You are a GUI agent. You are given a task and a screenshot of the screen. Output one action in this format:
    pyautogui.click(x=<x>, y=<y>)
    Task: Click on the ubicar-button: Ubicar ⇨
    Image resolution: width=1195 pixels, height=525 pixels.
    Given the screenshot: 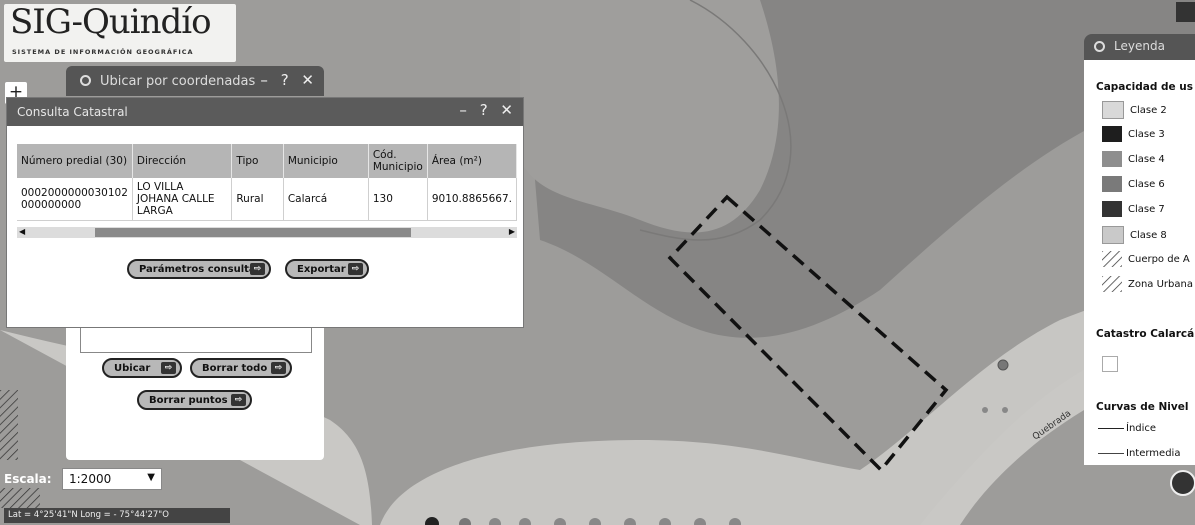 What is the action you would take?
    pyautogui.click(x=142, y=368)
    